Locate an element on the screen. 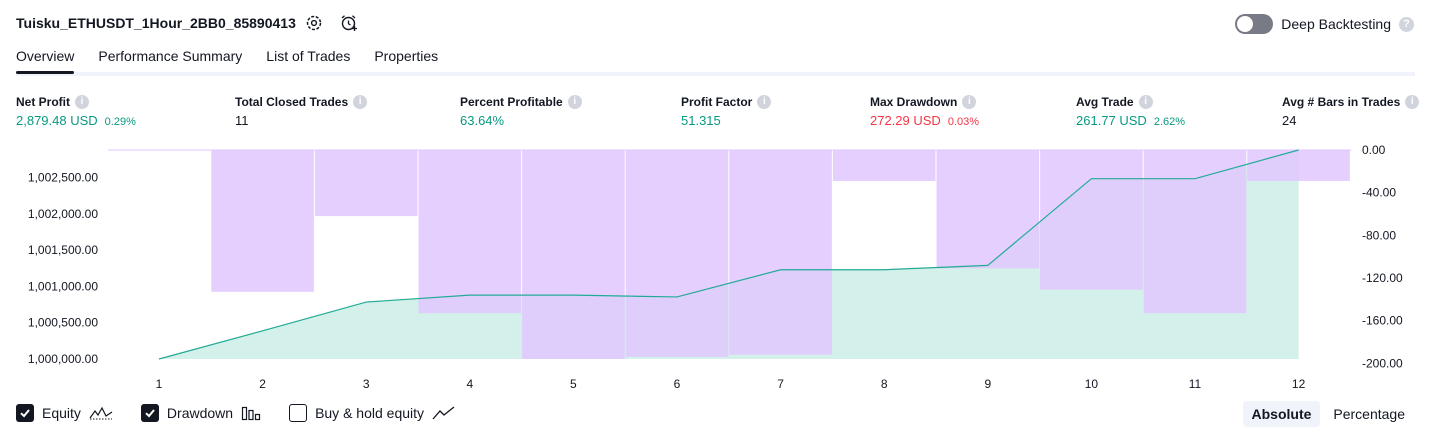 This screenshot has height=438, width=1431. equity-line-icon is located at coordinates (101, 413).